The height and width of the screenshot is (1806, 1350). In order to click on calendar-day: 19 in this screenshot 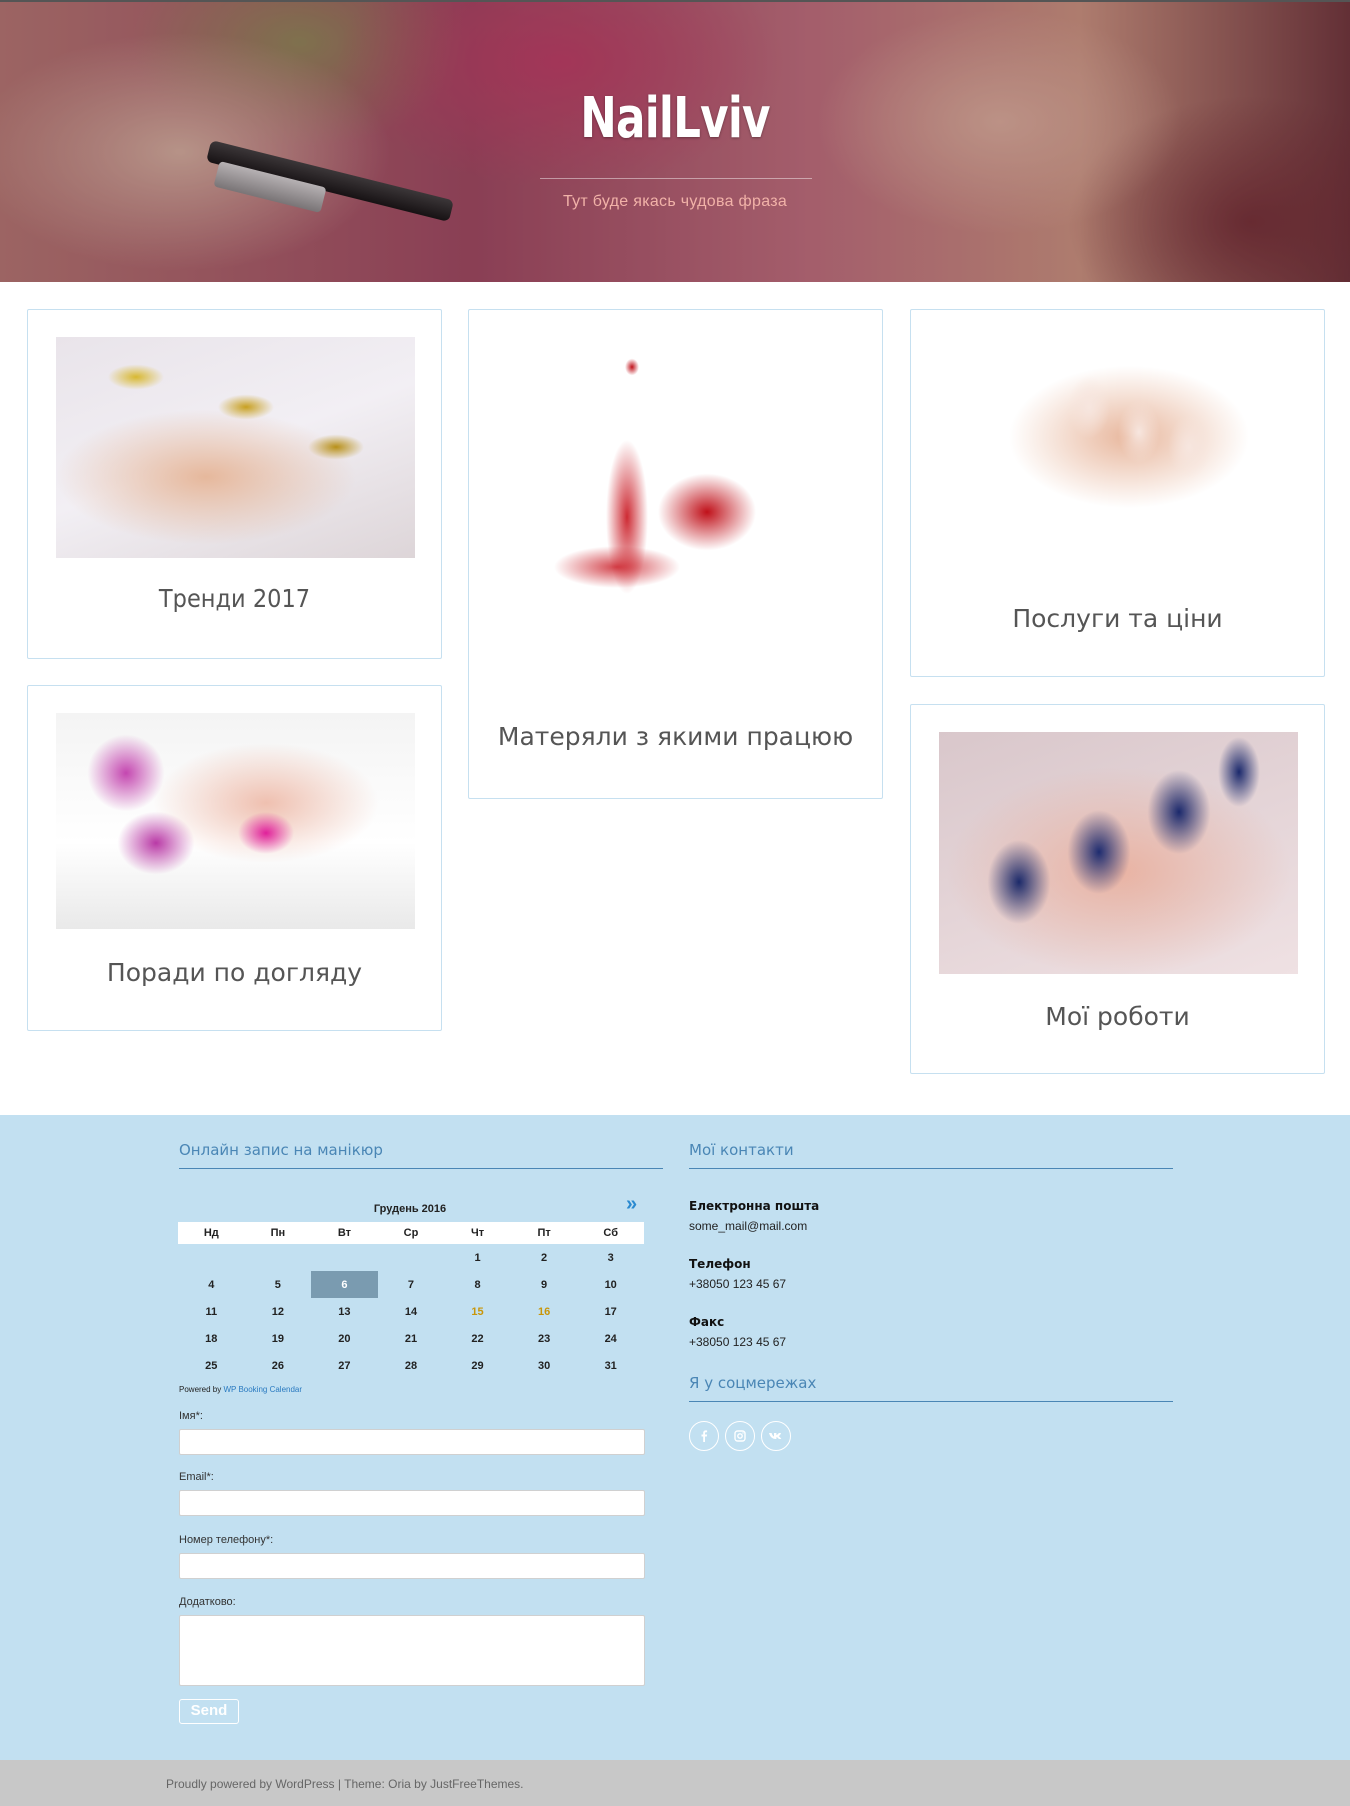, I will do `click(278, 1338)`.